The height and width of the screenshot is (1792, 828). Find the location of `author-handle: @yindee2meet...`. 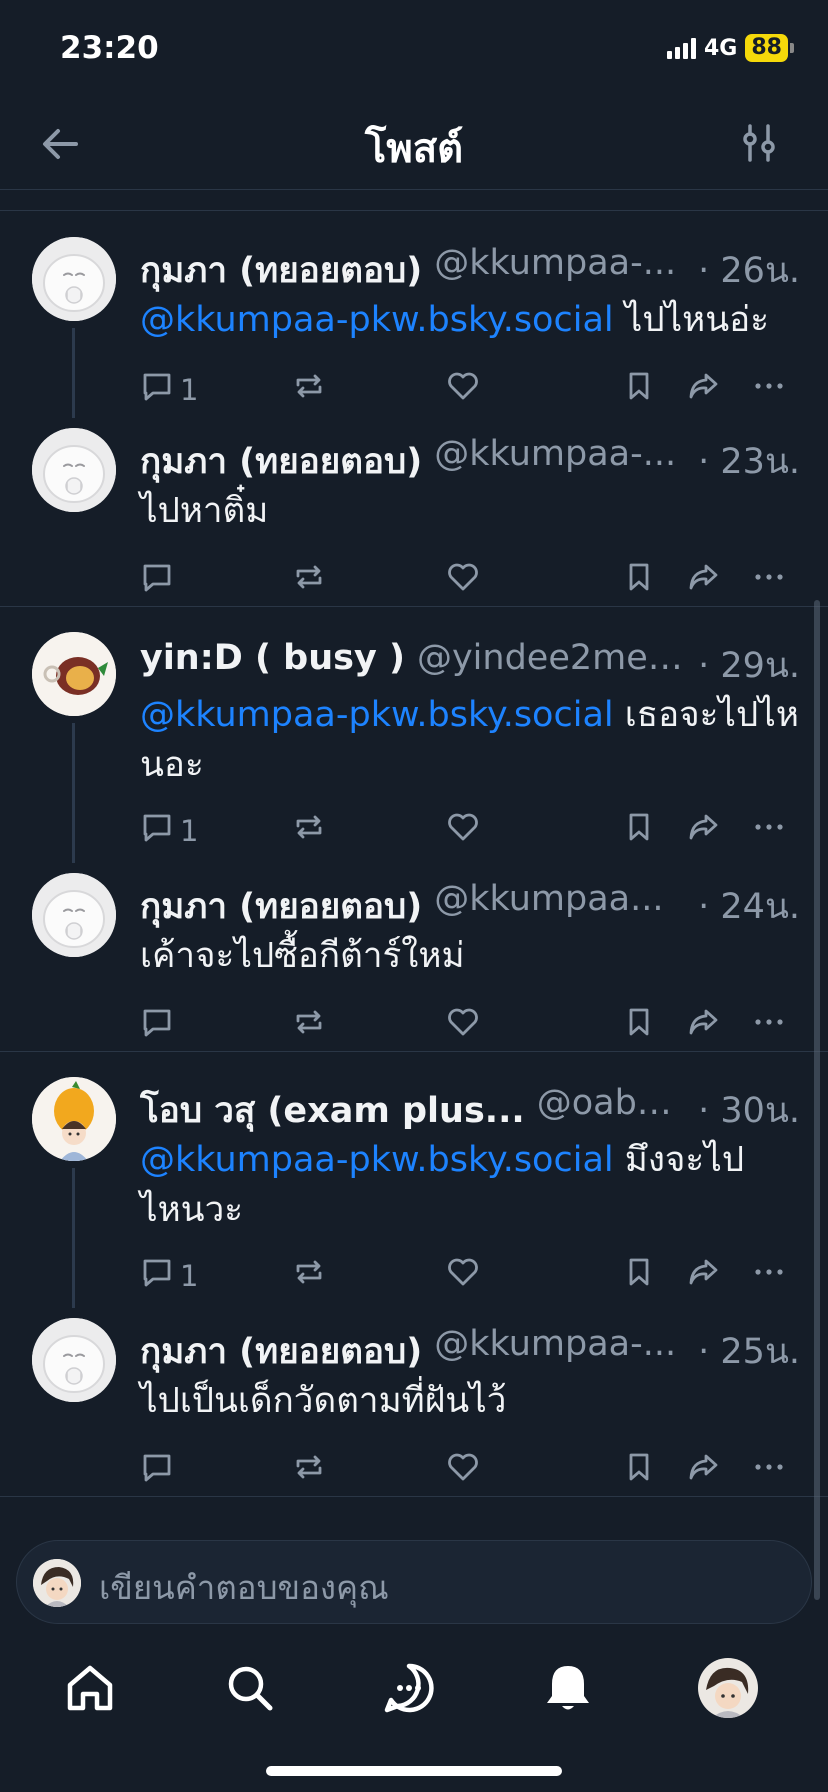

author-handle: @yindee2meet... is located at coordinates (553, 665).